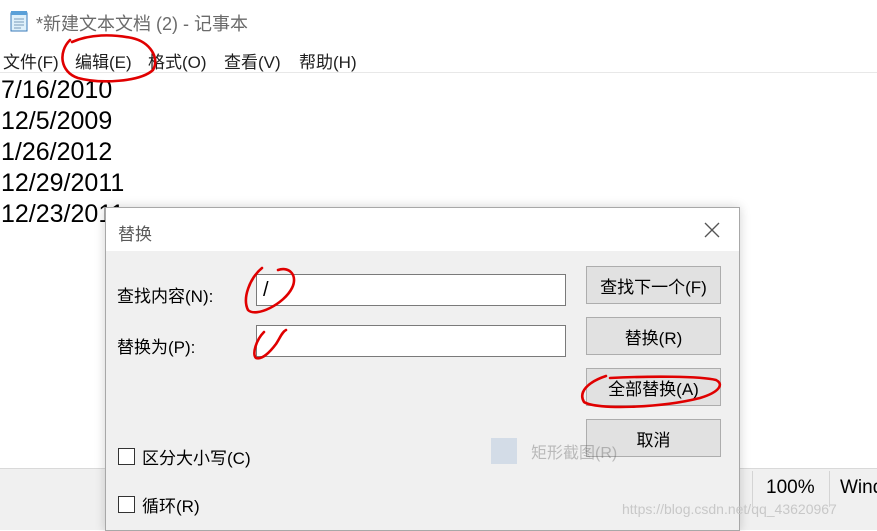 The width and height of the screenshot is (877, 531). I want to click on rectangle-snip-icon, so click(504, 451).